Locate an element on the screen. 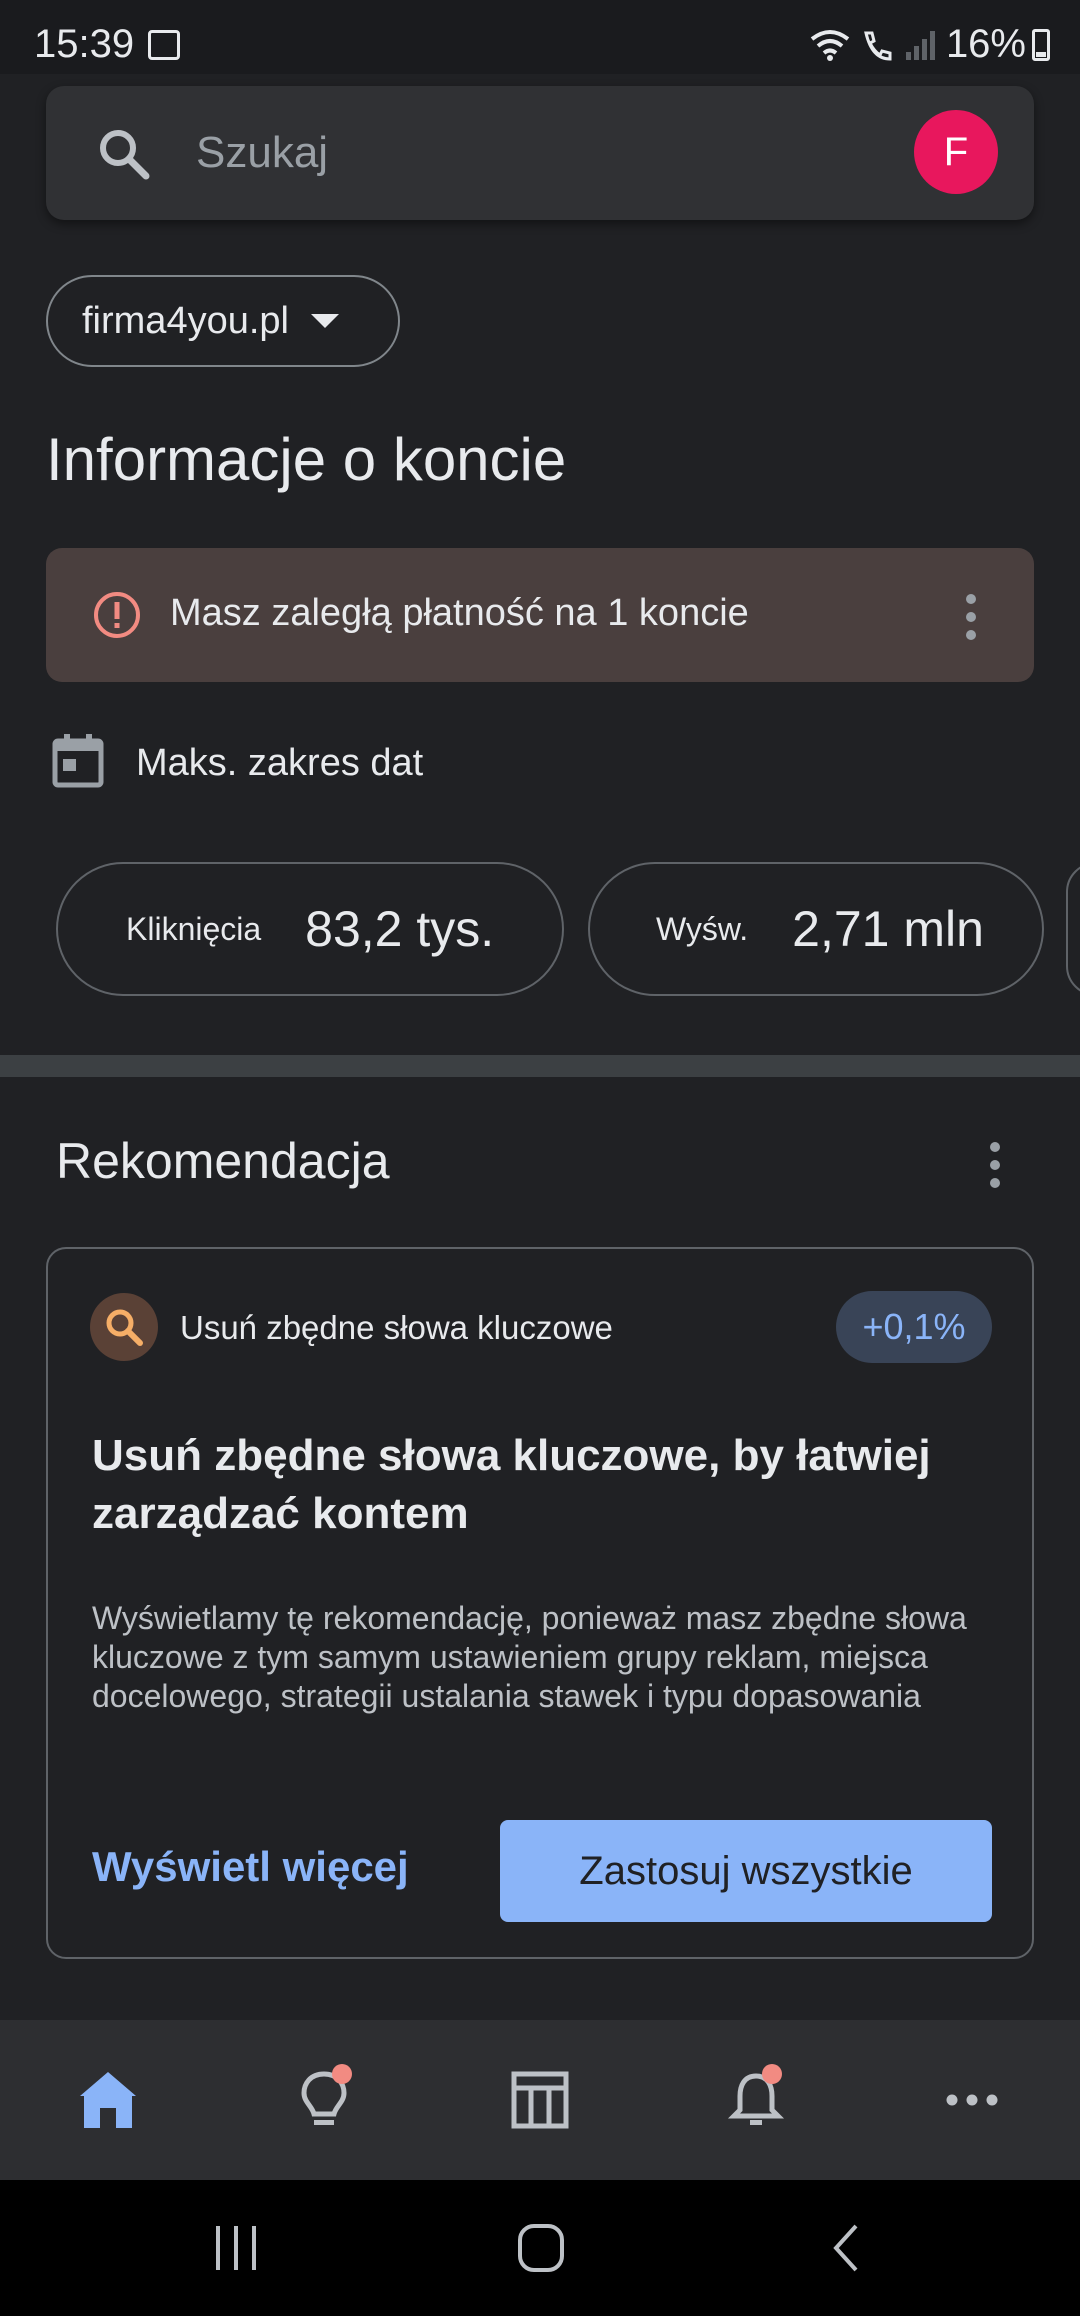 The height and width of the screenshot is (2316, 1080). status-time: 15:39 is located at coordinates (84, 44).